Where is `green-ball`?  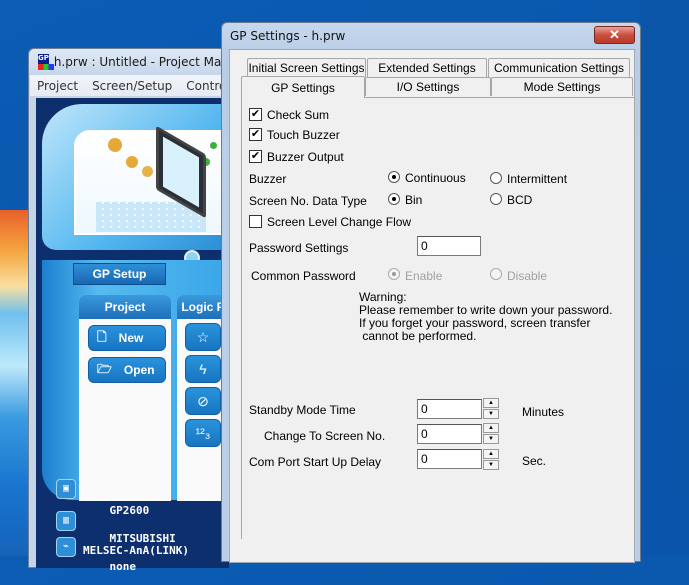 green-ball is located at coordinates (213, 145).